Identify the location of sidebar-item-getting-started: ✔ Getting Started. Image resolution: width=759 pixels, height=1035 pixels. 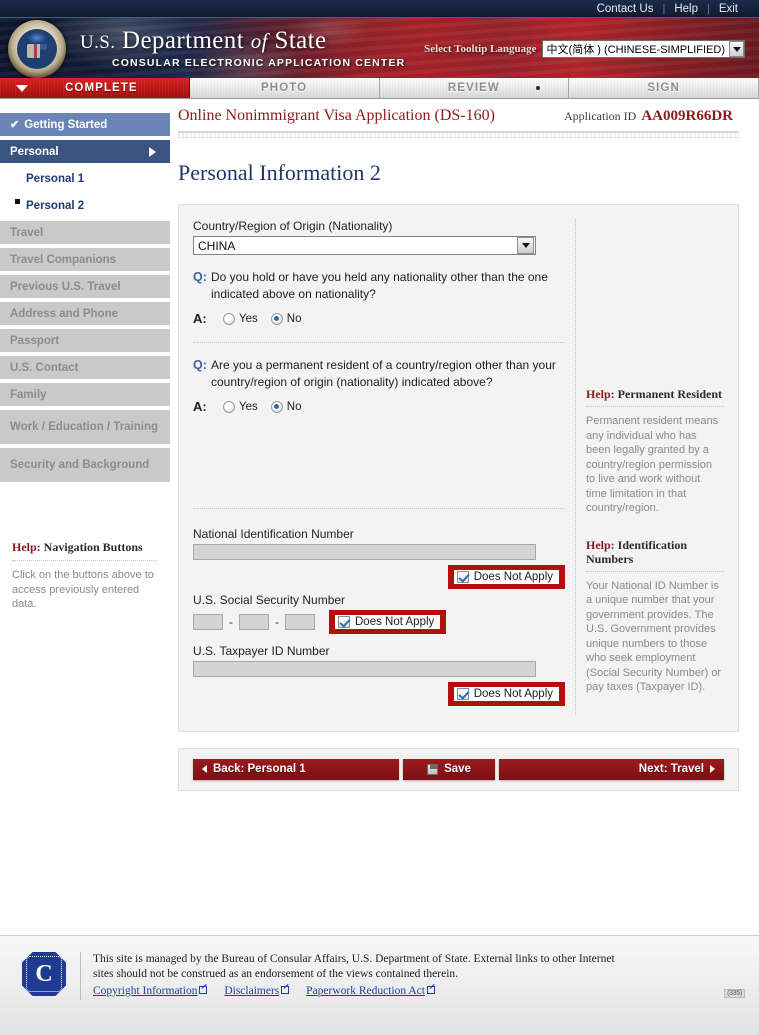
(85, 124).